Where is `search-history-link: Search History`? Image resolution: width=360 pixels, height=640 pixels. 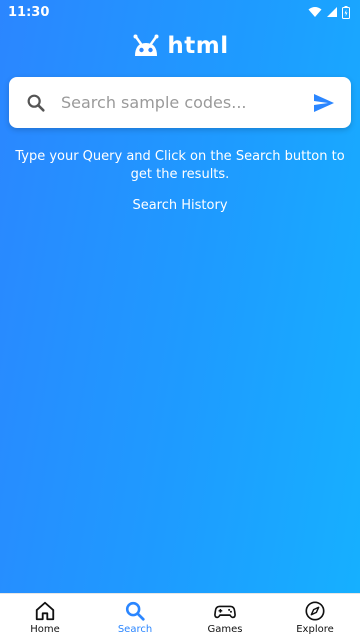
search-history-link: Search History is located at coordinates (180, 205).